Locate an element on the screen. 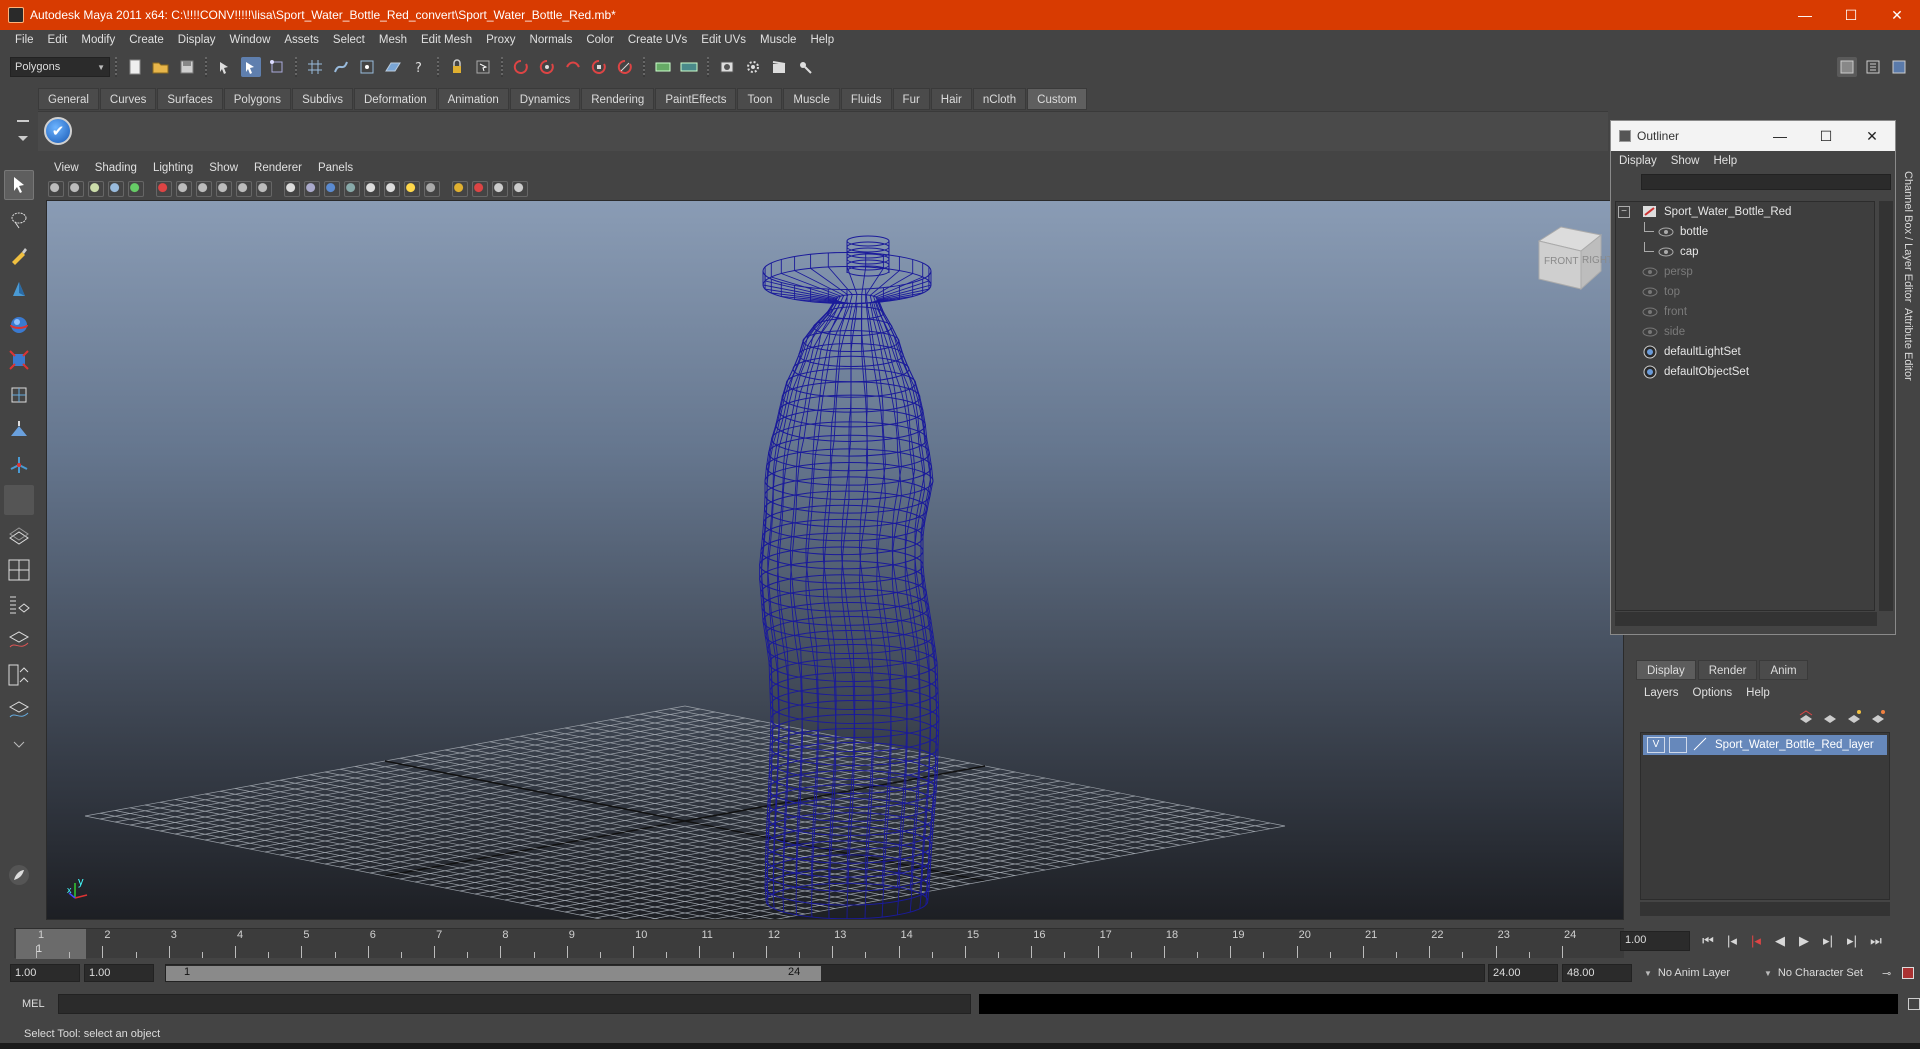 The width and height of the screenshot is (1920, 1049). smooth-shade-icon is located at coordinates (332, 189).